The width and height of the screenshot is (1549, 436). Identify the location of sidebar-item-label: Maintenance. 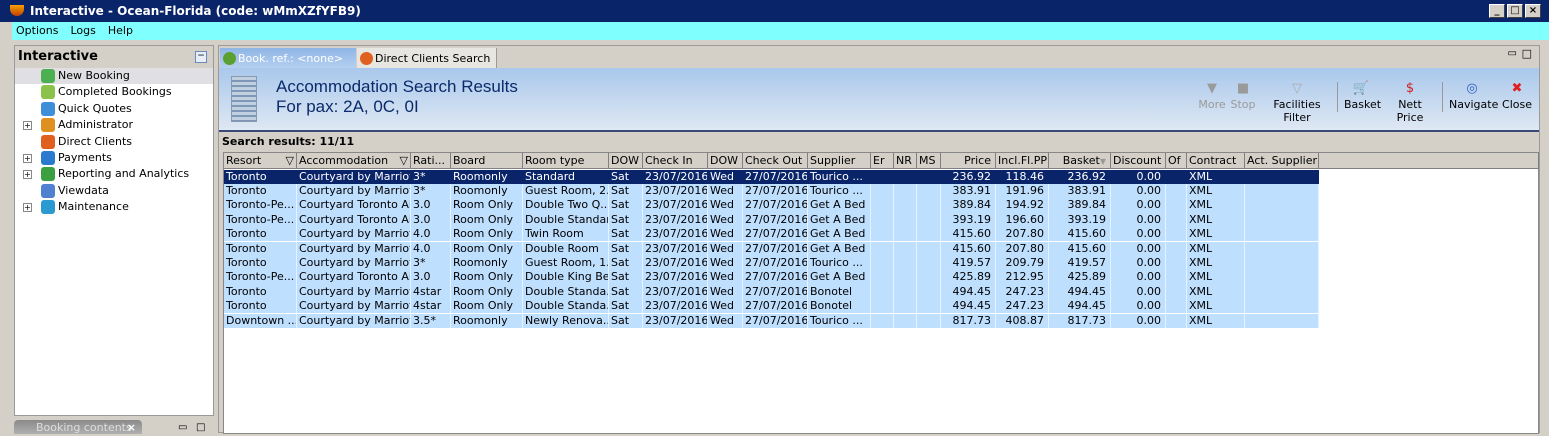
(93, 207).